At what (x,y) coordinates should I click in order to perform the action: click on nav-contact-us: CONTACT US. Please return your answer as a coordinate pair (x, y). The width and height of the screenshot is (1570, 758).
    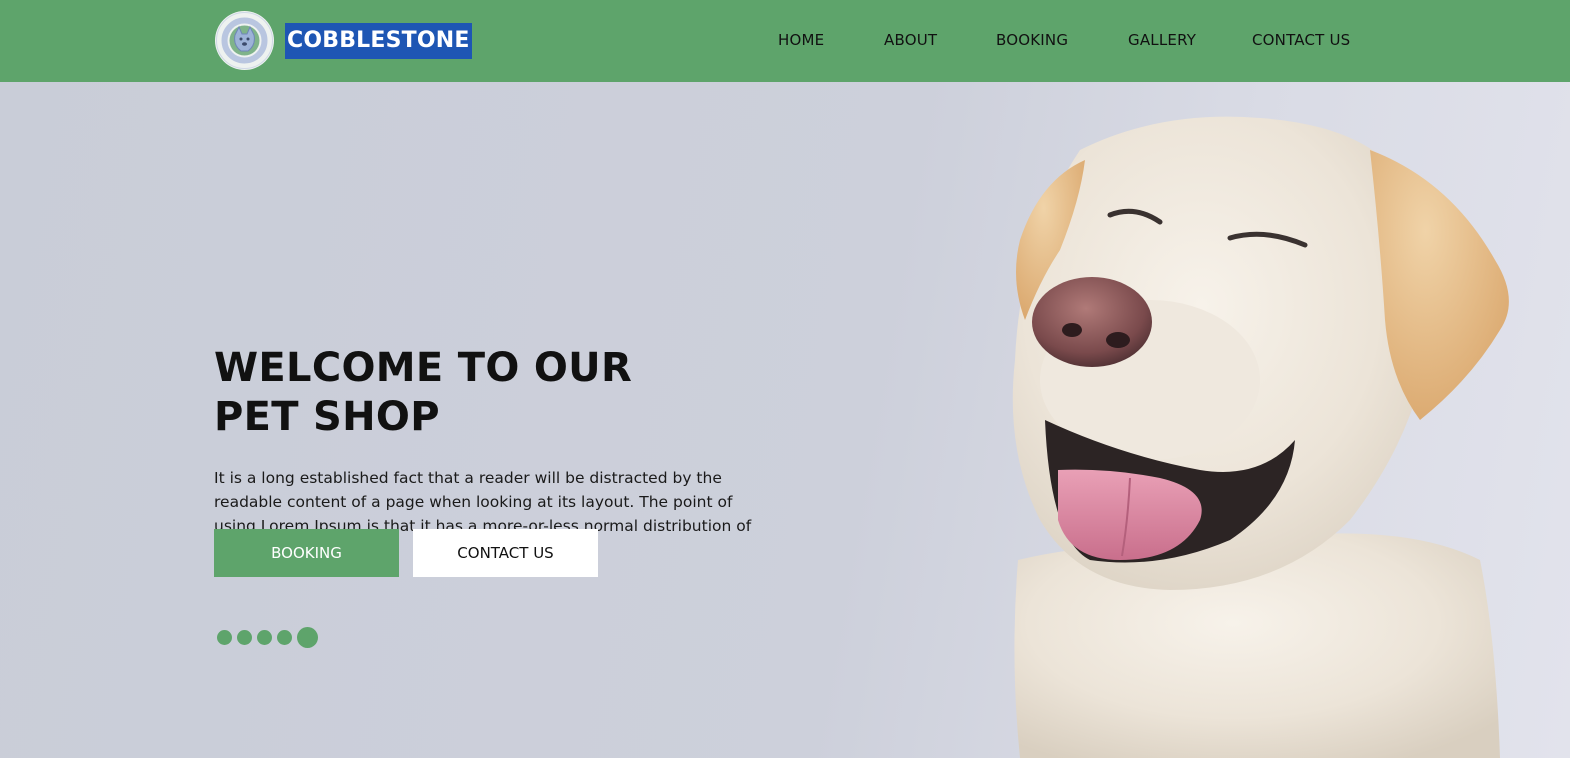
    Looking at the image, I should click on (1301, 40).